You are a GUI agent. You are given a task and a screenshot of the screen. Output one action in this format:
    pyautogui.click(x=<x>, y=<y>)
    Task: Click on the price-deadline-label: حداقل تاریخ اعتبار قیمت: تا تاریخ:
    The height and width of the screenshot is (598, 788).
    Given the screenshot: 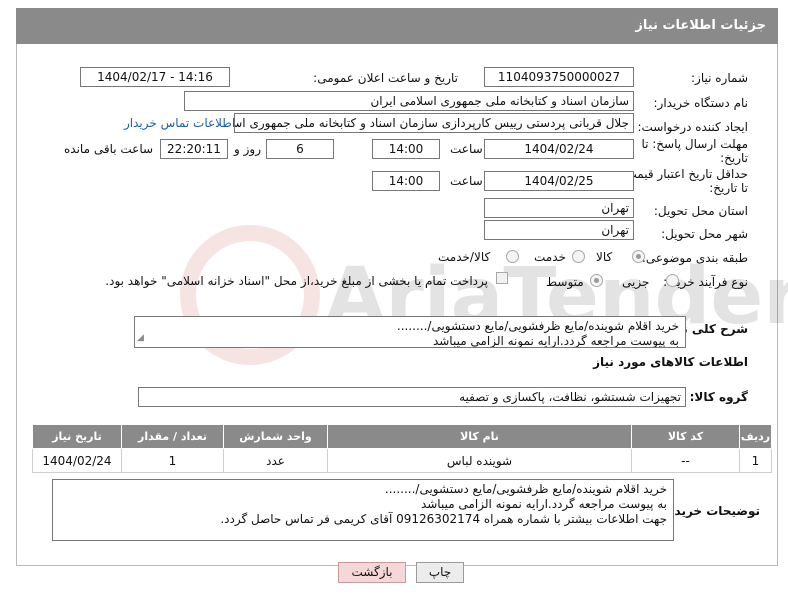 What is the action you would take?
    pyautogui.click(x=684, y=181)
    